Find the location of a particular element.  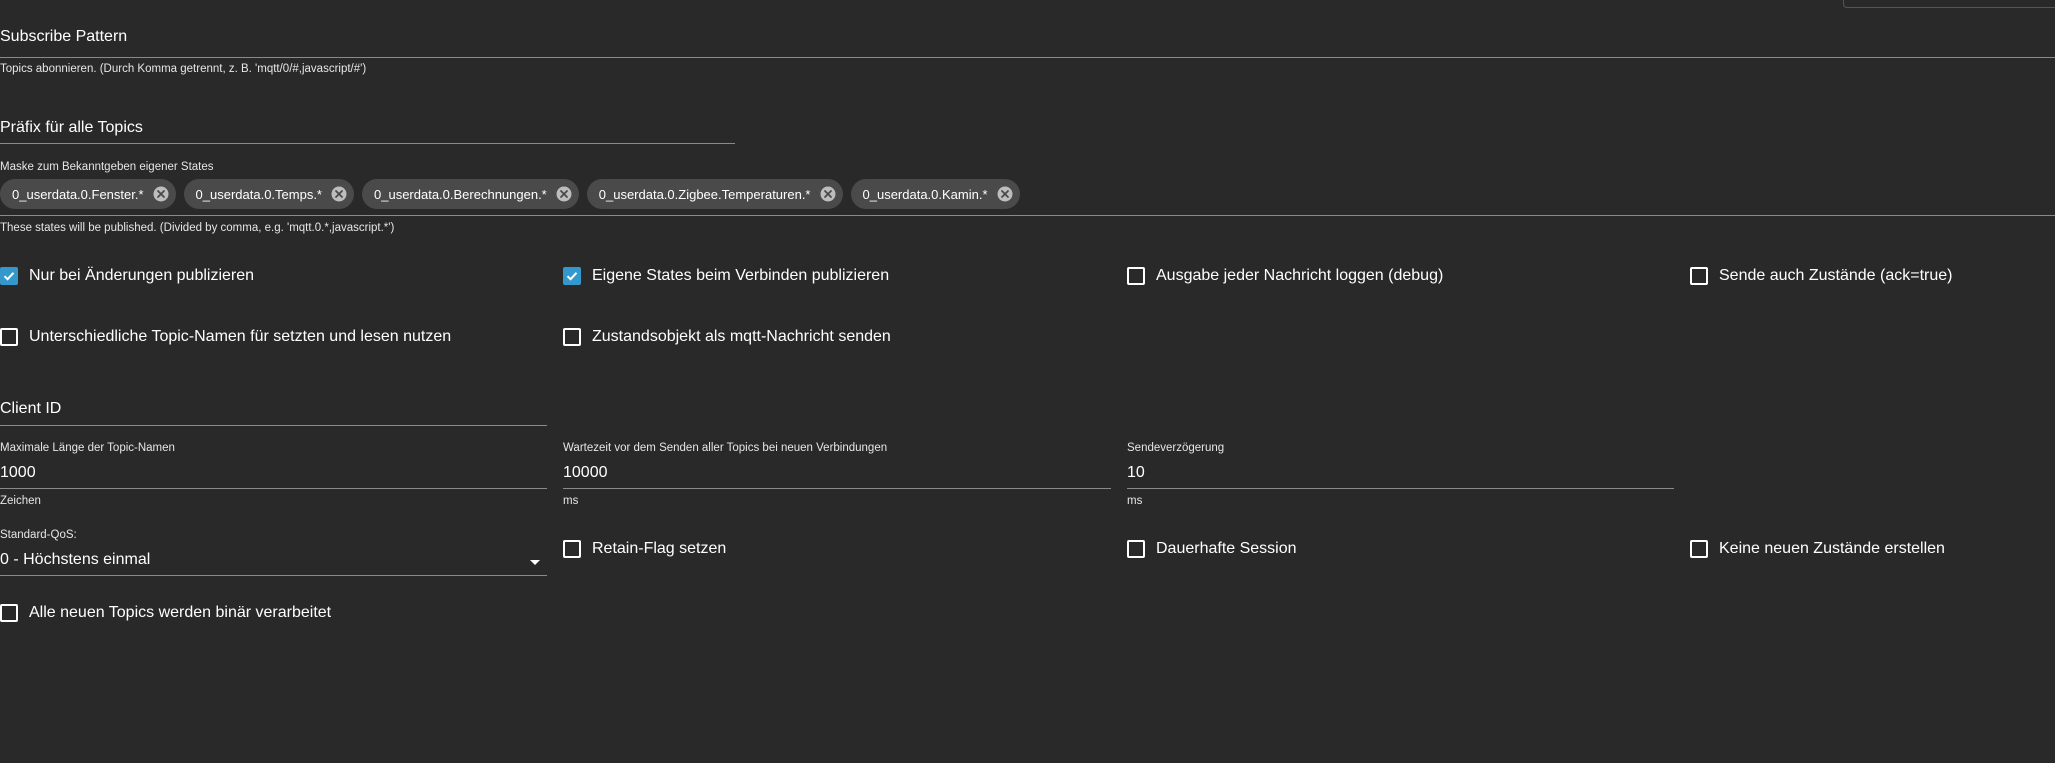

checkbox-retain-flag: Retain-Flag setzen is located at coordinates (644, 549).